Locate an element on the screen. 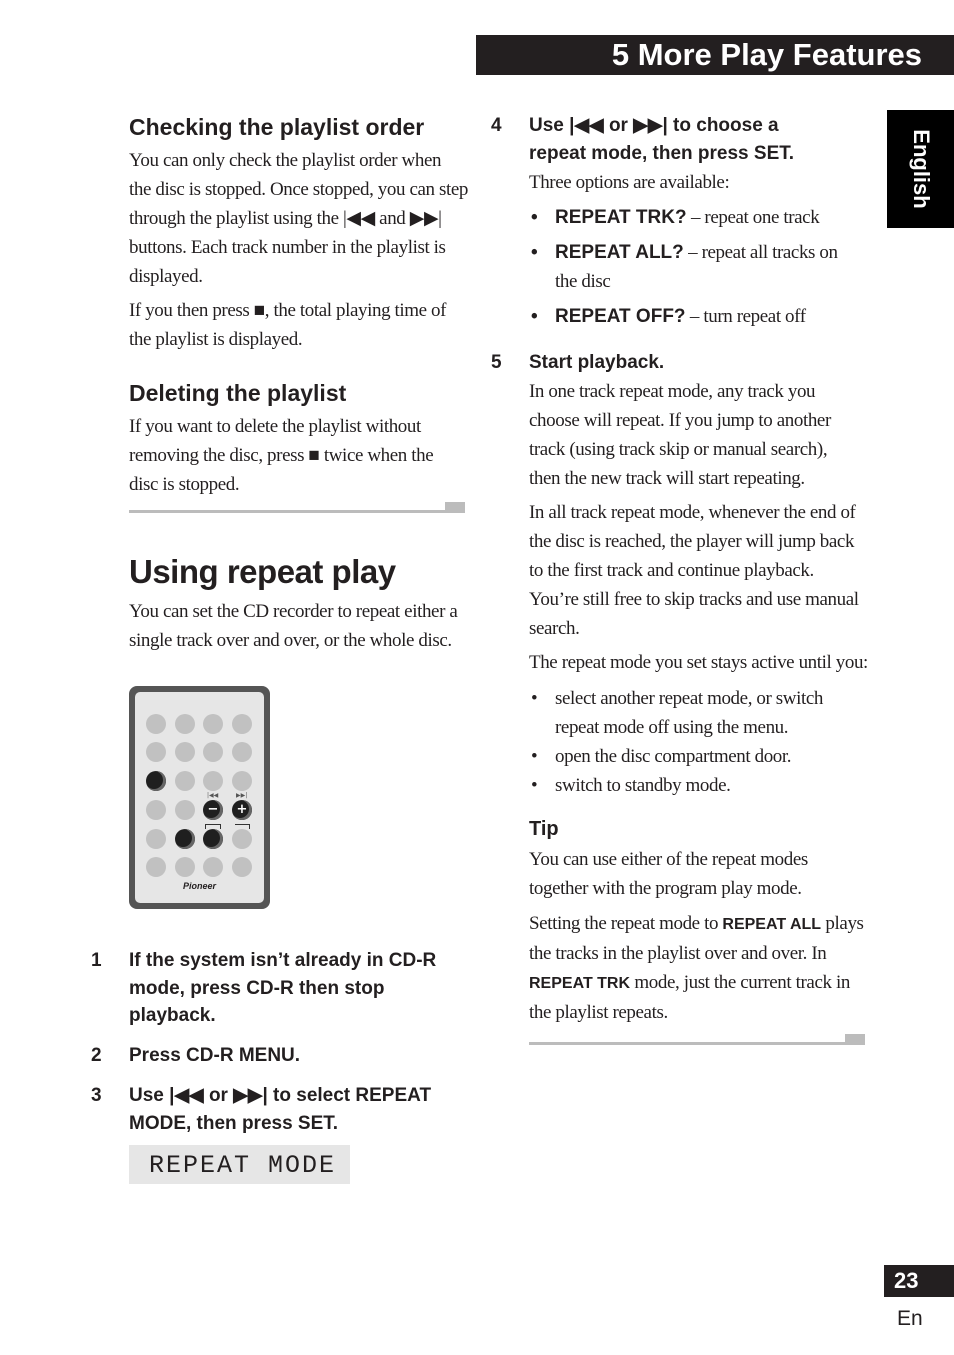 This screenshot has width=954, height=1355. mode-term: REPEAT ALL is located at coordinates (772, 924).